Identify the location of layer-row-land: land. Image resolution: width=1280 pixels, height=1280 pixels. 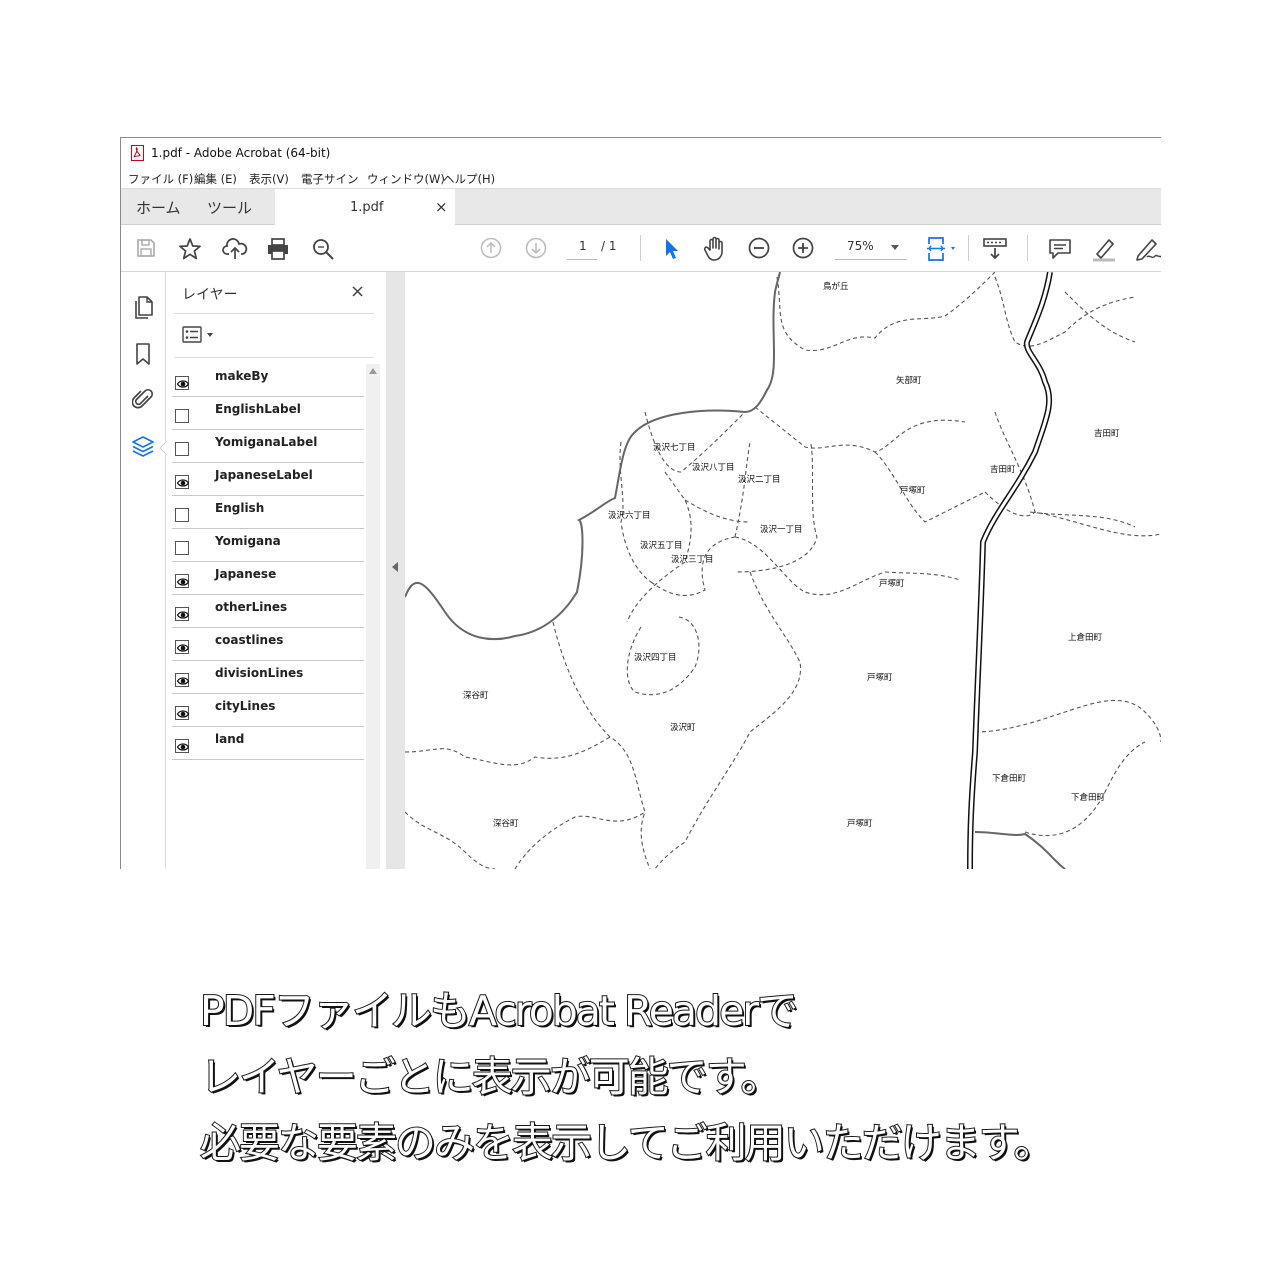
(268, 743).